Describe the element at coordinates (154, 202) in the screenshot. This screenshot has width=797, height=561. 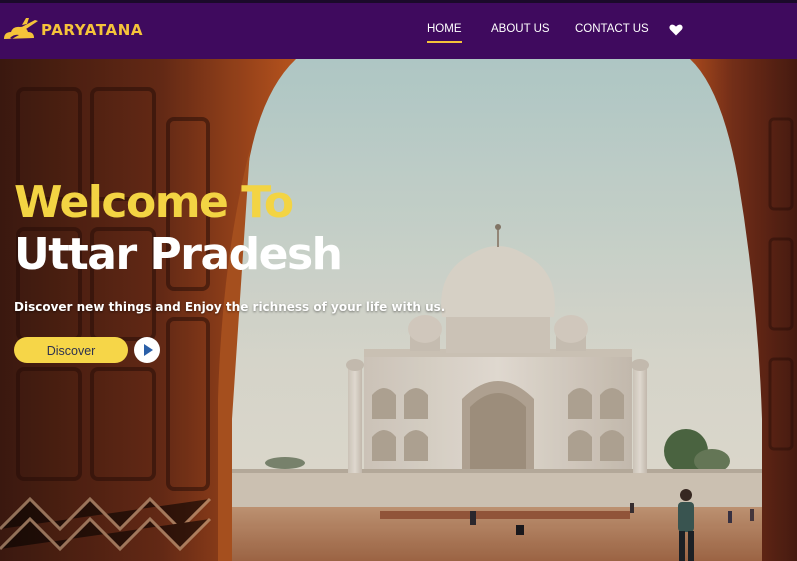
I see `hero-title-line1: Welcome To` at that location.